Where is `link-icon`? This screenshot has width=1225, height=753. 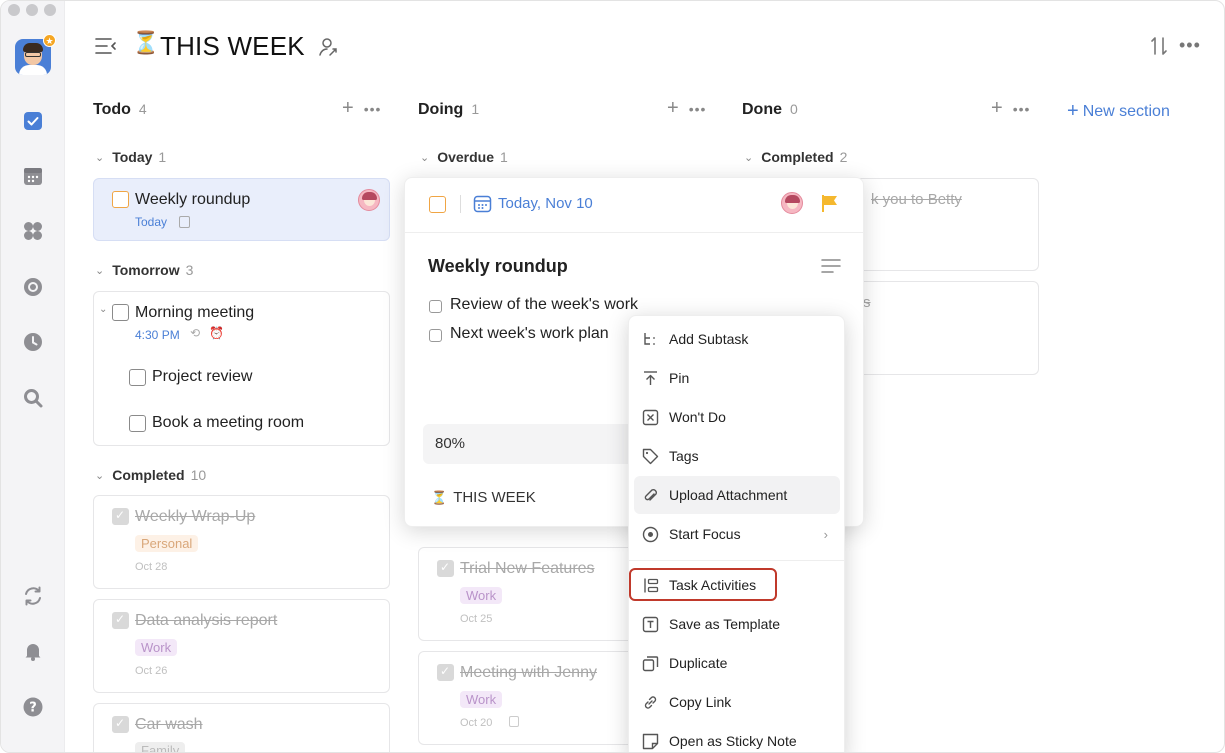 link-icon is located at coordinates (650, 702).